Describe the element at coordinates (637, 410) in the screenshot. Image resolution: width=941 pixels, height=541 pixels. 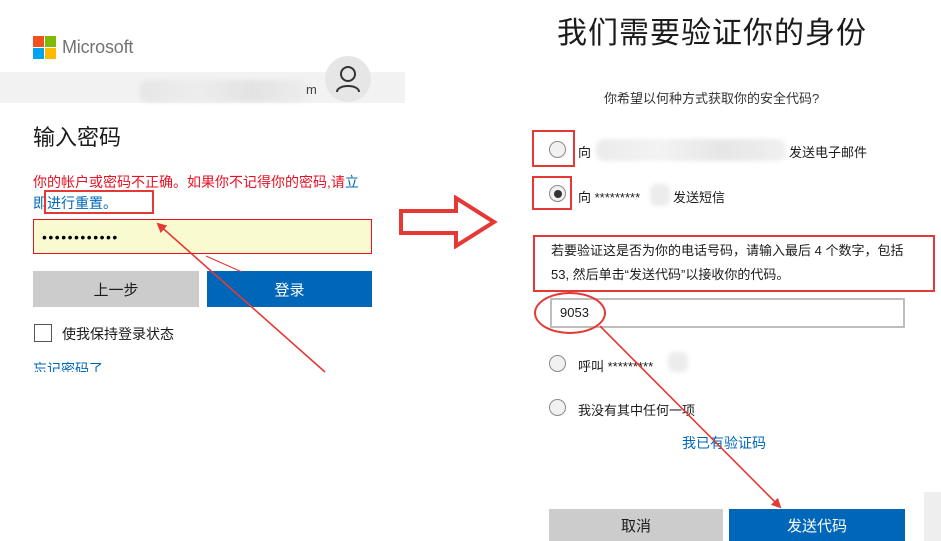
I see `option-none-label: 我没有其中任何一项` at that location.